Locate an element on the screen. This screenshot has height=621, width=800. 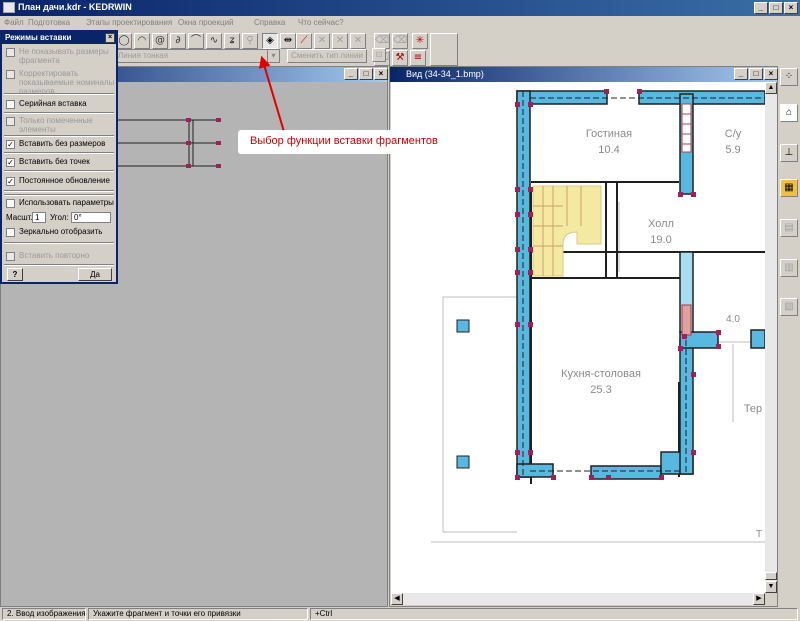
annotation-arrow is located at coordinates (272, 95).